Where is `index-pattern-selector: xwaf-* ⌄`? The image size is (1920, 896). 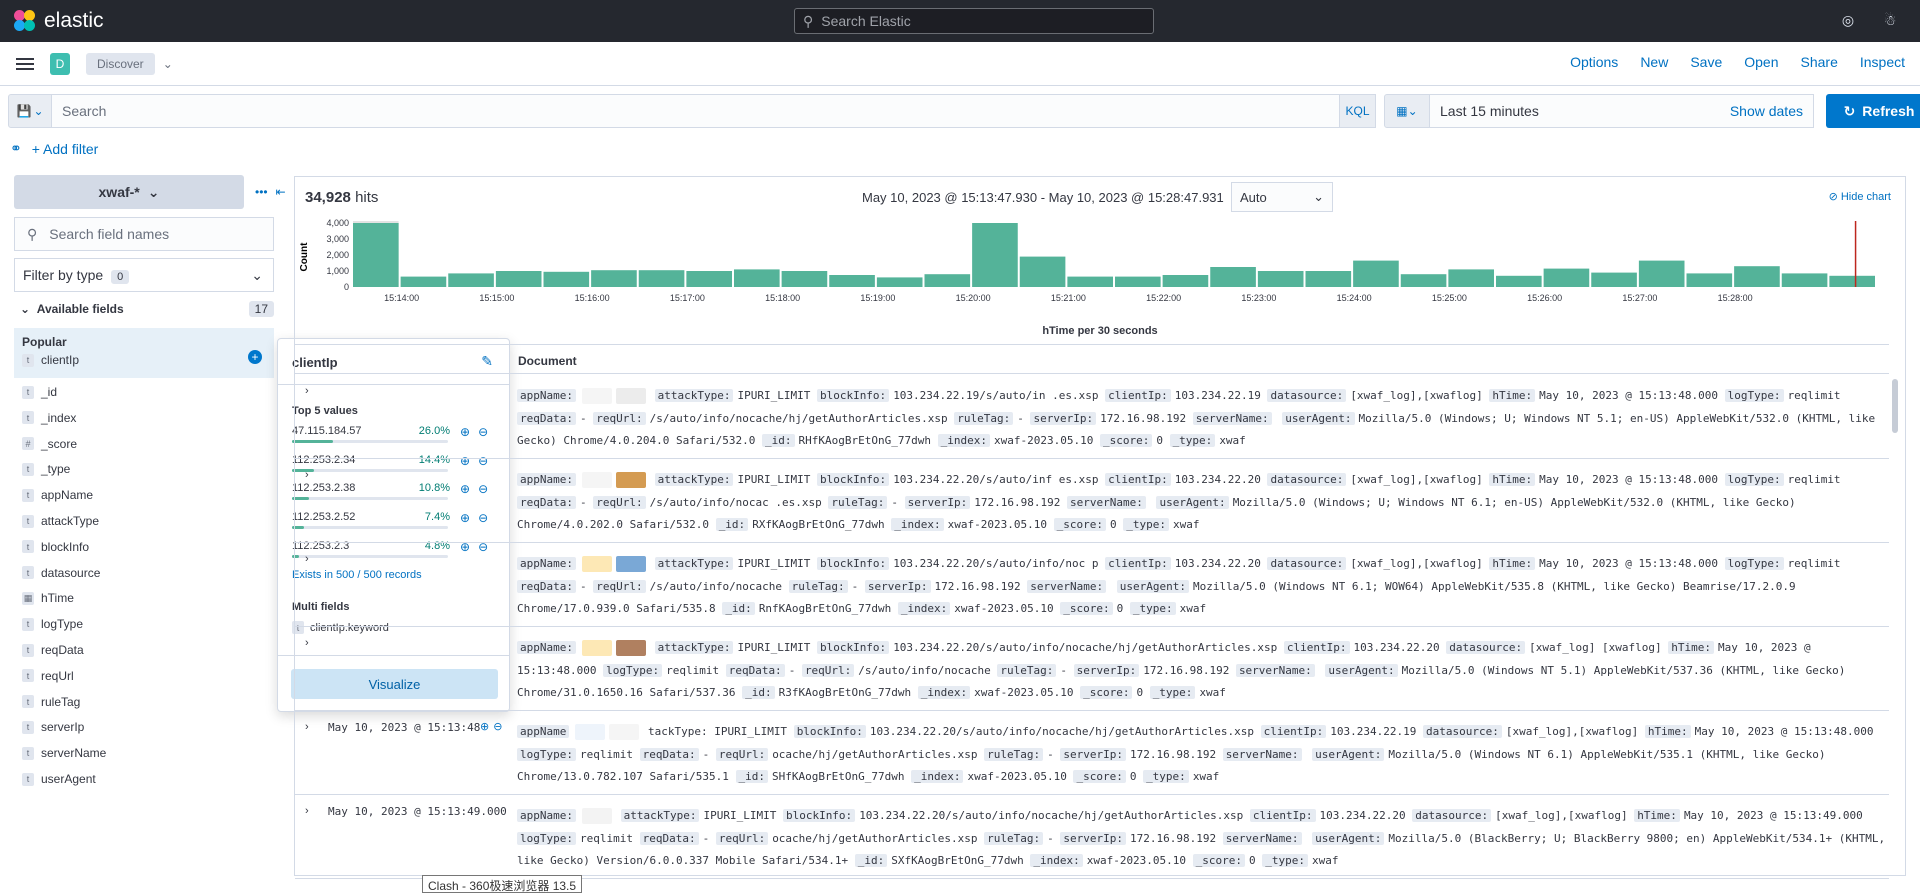 index-pattern-selector: xwaf-* ⌄ is located at coordinates (129, 192).